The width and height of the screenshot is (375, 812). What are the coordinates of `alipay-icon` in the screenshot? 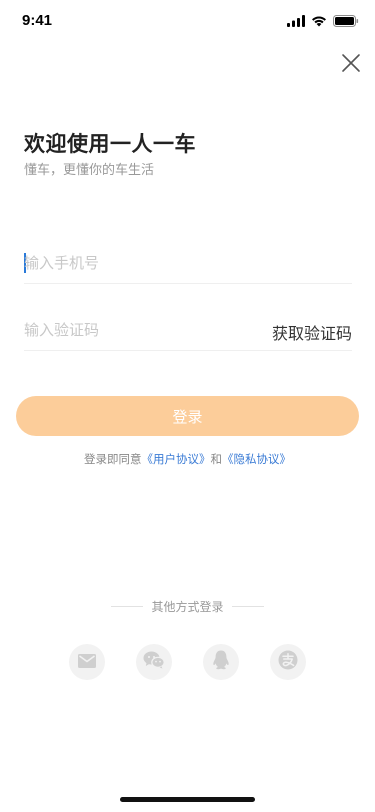 It's located at (288, 662).